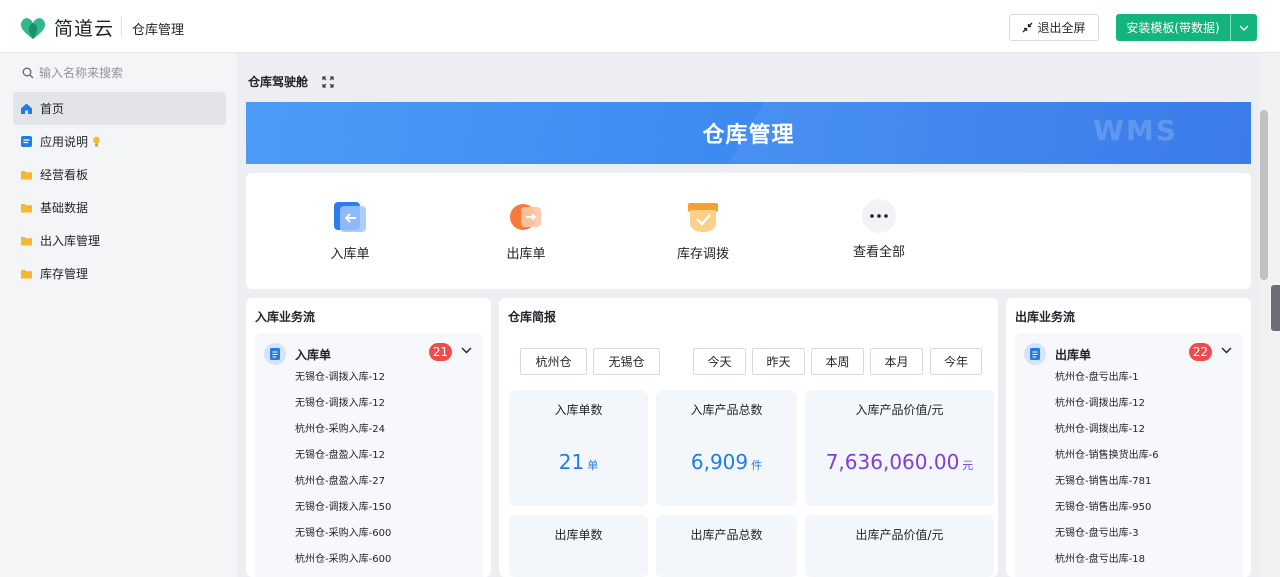 Image resolution: width=1280 pixels, height=577 pixels. I want to click on logo: 简道云, so click(66, 27).